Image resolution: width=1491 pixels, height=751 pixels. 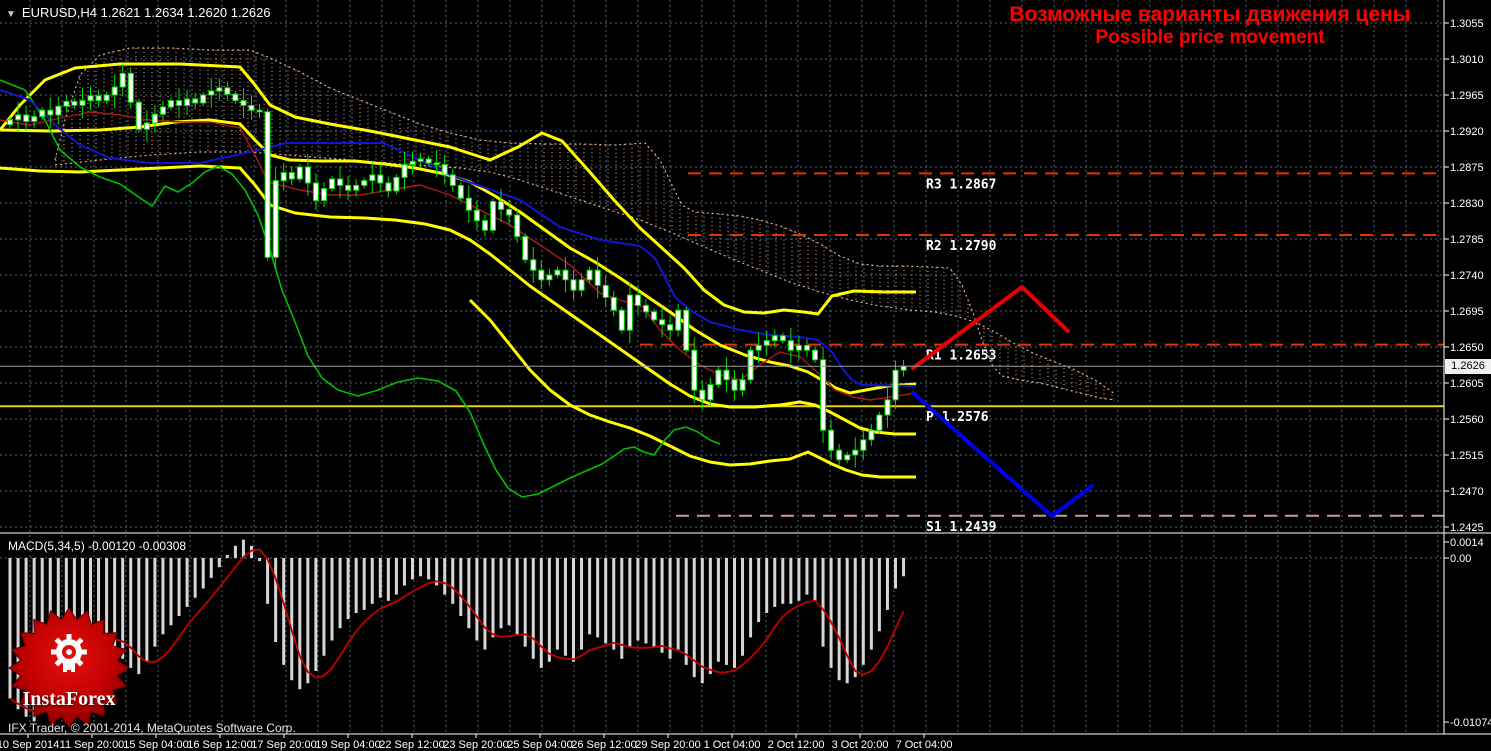 What do you see at coordinates (155, 745) in the screenshot?
I see `time-tick-label: 15 Sep 04:00` at bounding box center [155, 745].